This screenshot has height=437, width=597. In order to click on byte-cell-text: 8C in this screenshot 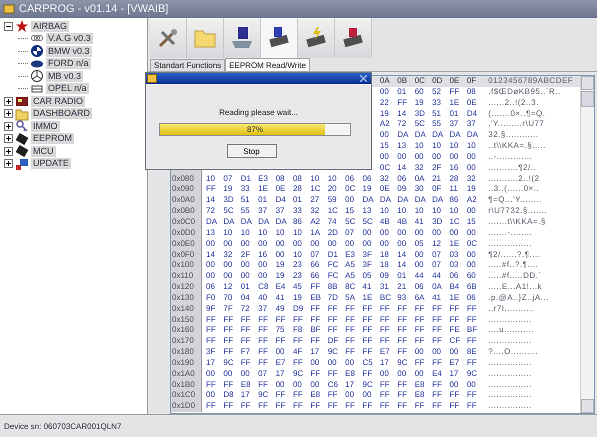, I will do `click(350, 287)`.